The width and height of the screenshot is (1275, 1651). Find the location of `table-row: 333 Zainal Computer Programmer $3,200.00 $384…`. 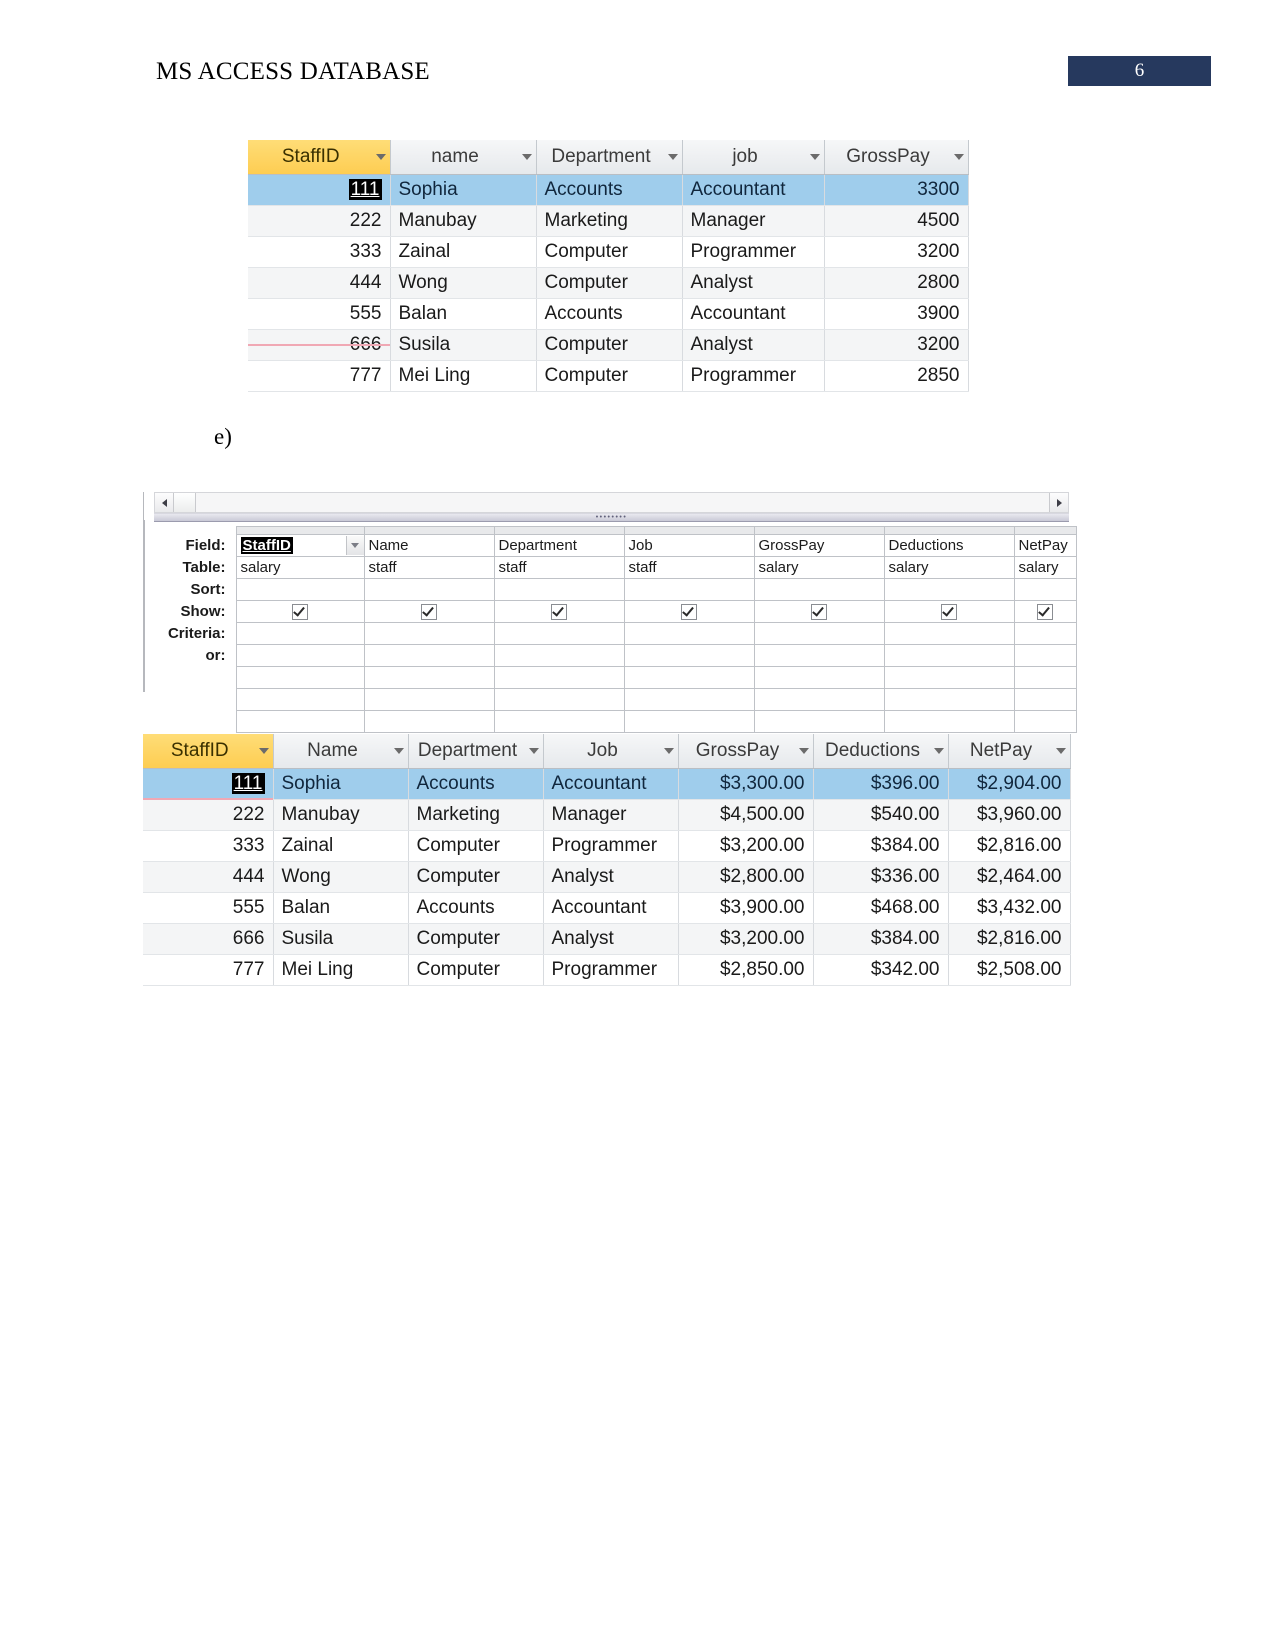

table-row: 333 Zainal Computer Programmer $3,200.00 $384… is located at coordinates (607, 846).